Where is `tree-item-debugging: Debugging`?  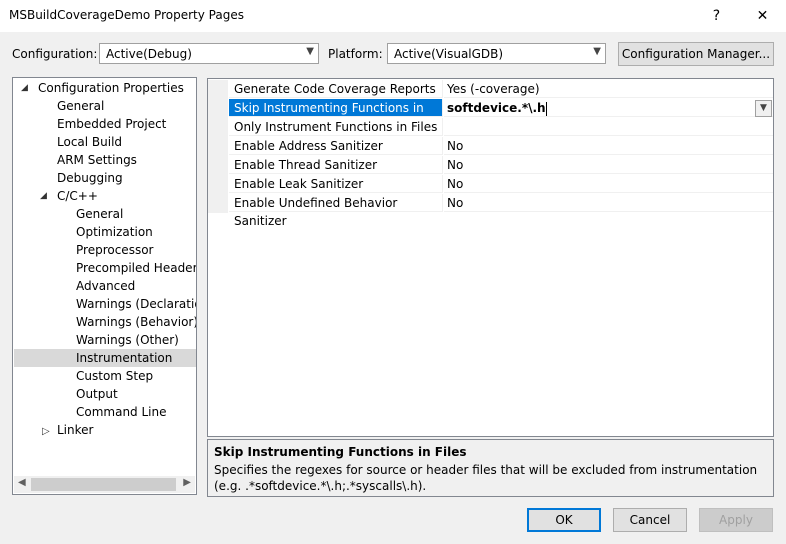 tree-item-debugging: Debugging is located at coordinates (104, 178).